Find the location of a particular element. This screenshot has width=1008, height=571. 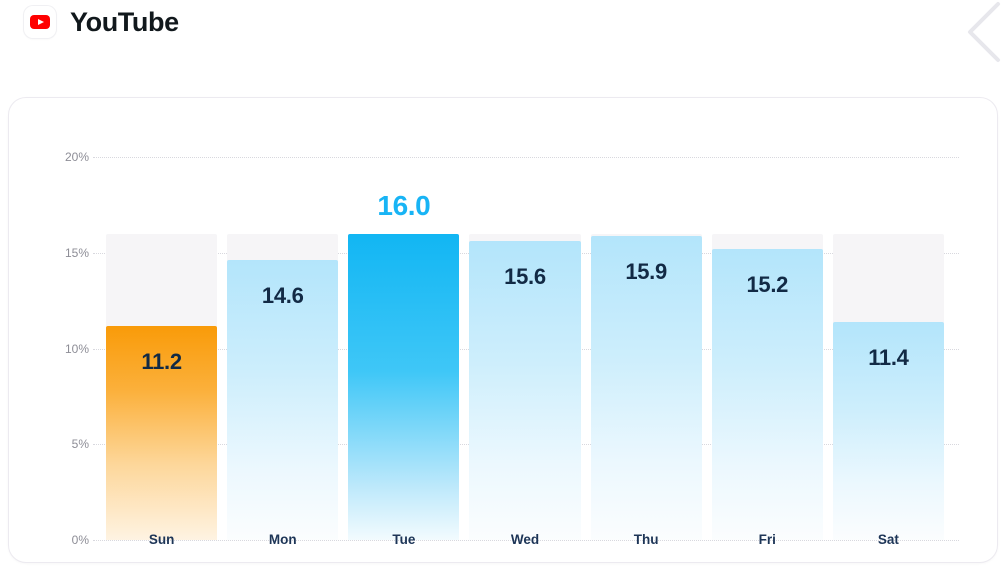

bar-column-thu: 15.9 Thu is located at coordinates (646, 330).